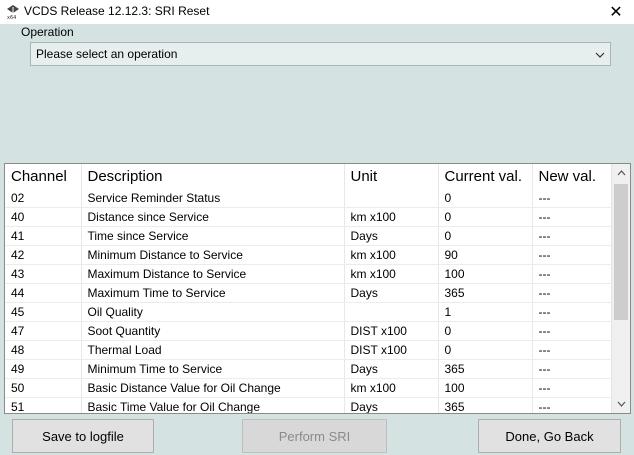 This screenshot has height=455, width=634. I want to click on cell-channel: 48, so click(43, 350).